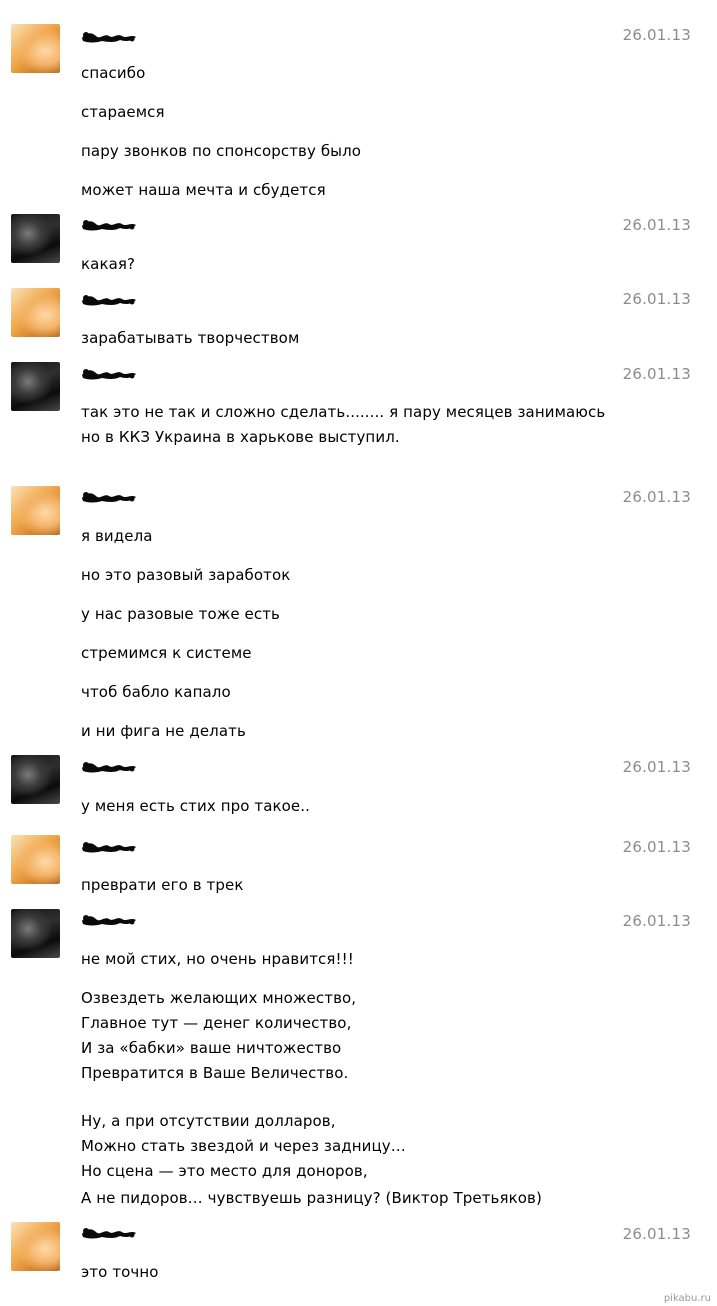  Describe the element at coordinates (113, 73) in the screenshot. I see `message-text: спасибо` at that location.